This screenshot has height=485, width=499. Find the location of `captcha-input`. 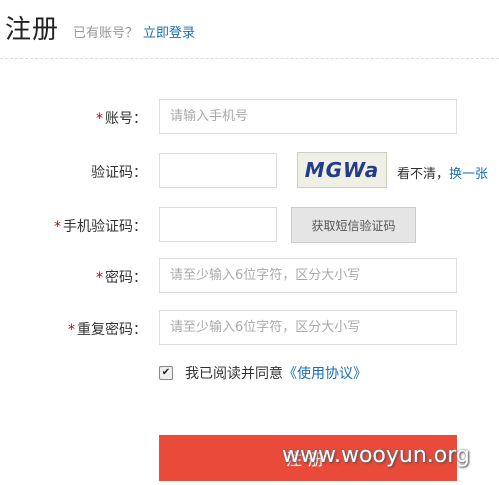

captcha-input is located at coordinates (218, 170).